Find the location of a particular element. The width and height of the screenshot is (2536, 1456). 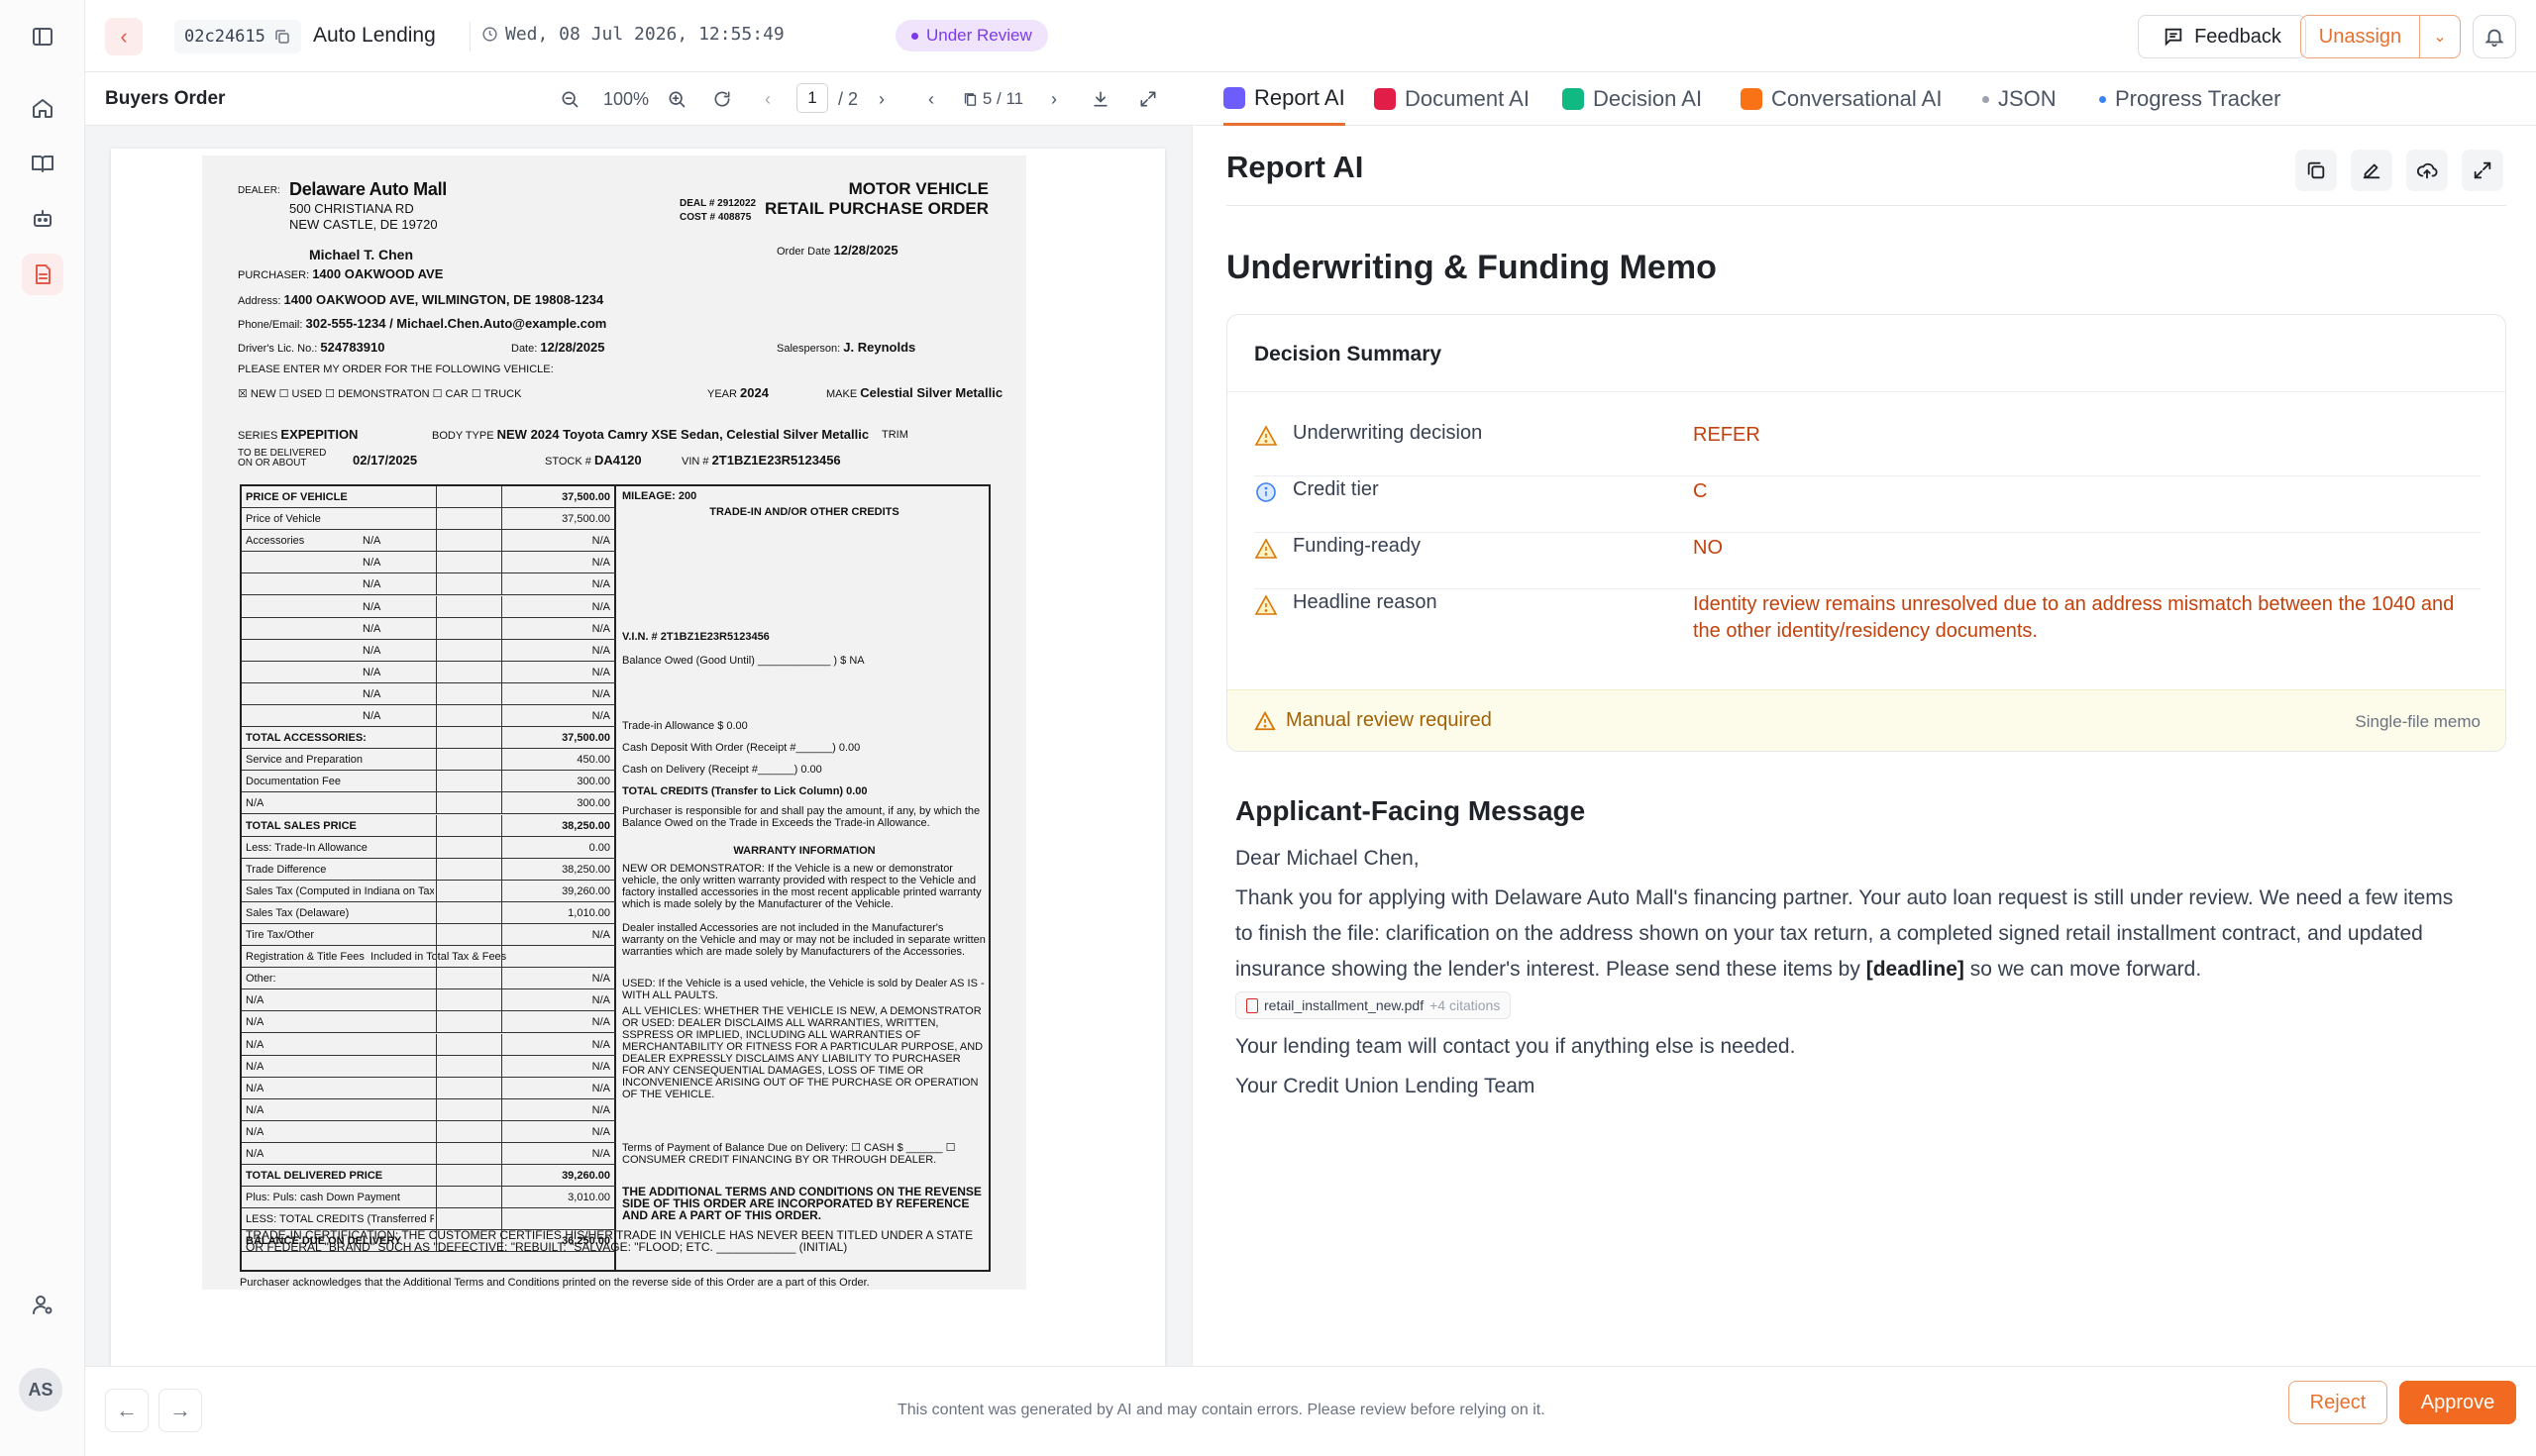

tab-json: JSON is located at coordinates (2019, 99).